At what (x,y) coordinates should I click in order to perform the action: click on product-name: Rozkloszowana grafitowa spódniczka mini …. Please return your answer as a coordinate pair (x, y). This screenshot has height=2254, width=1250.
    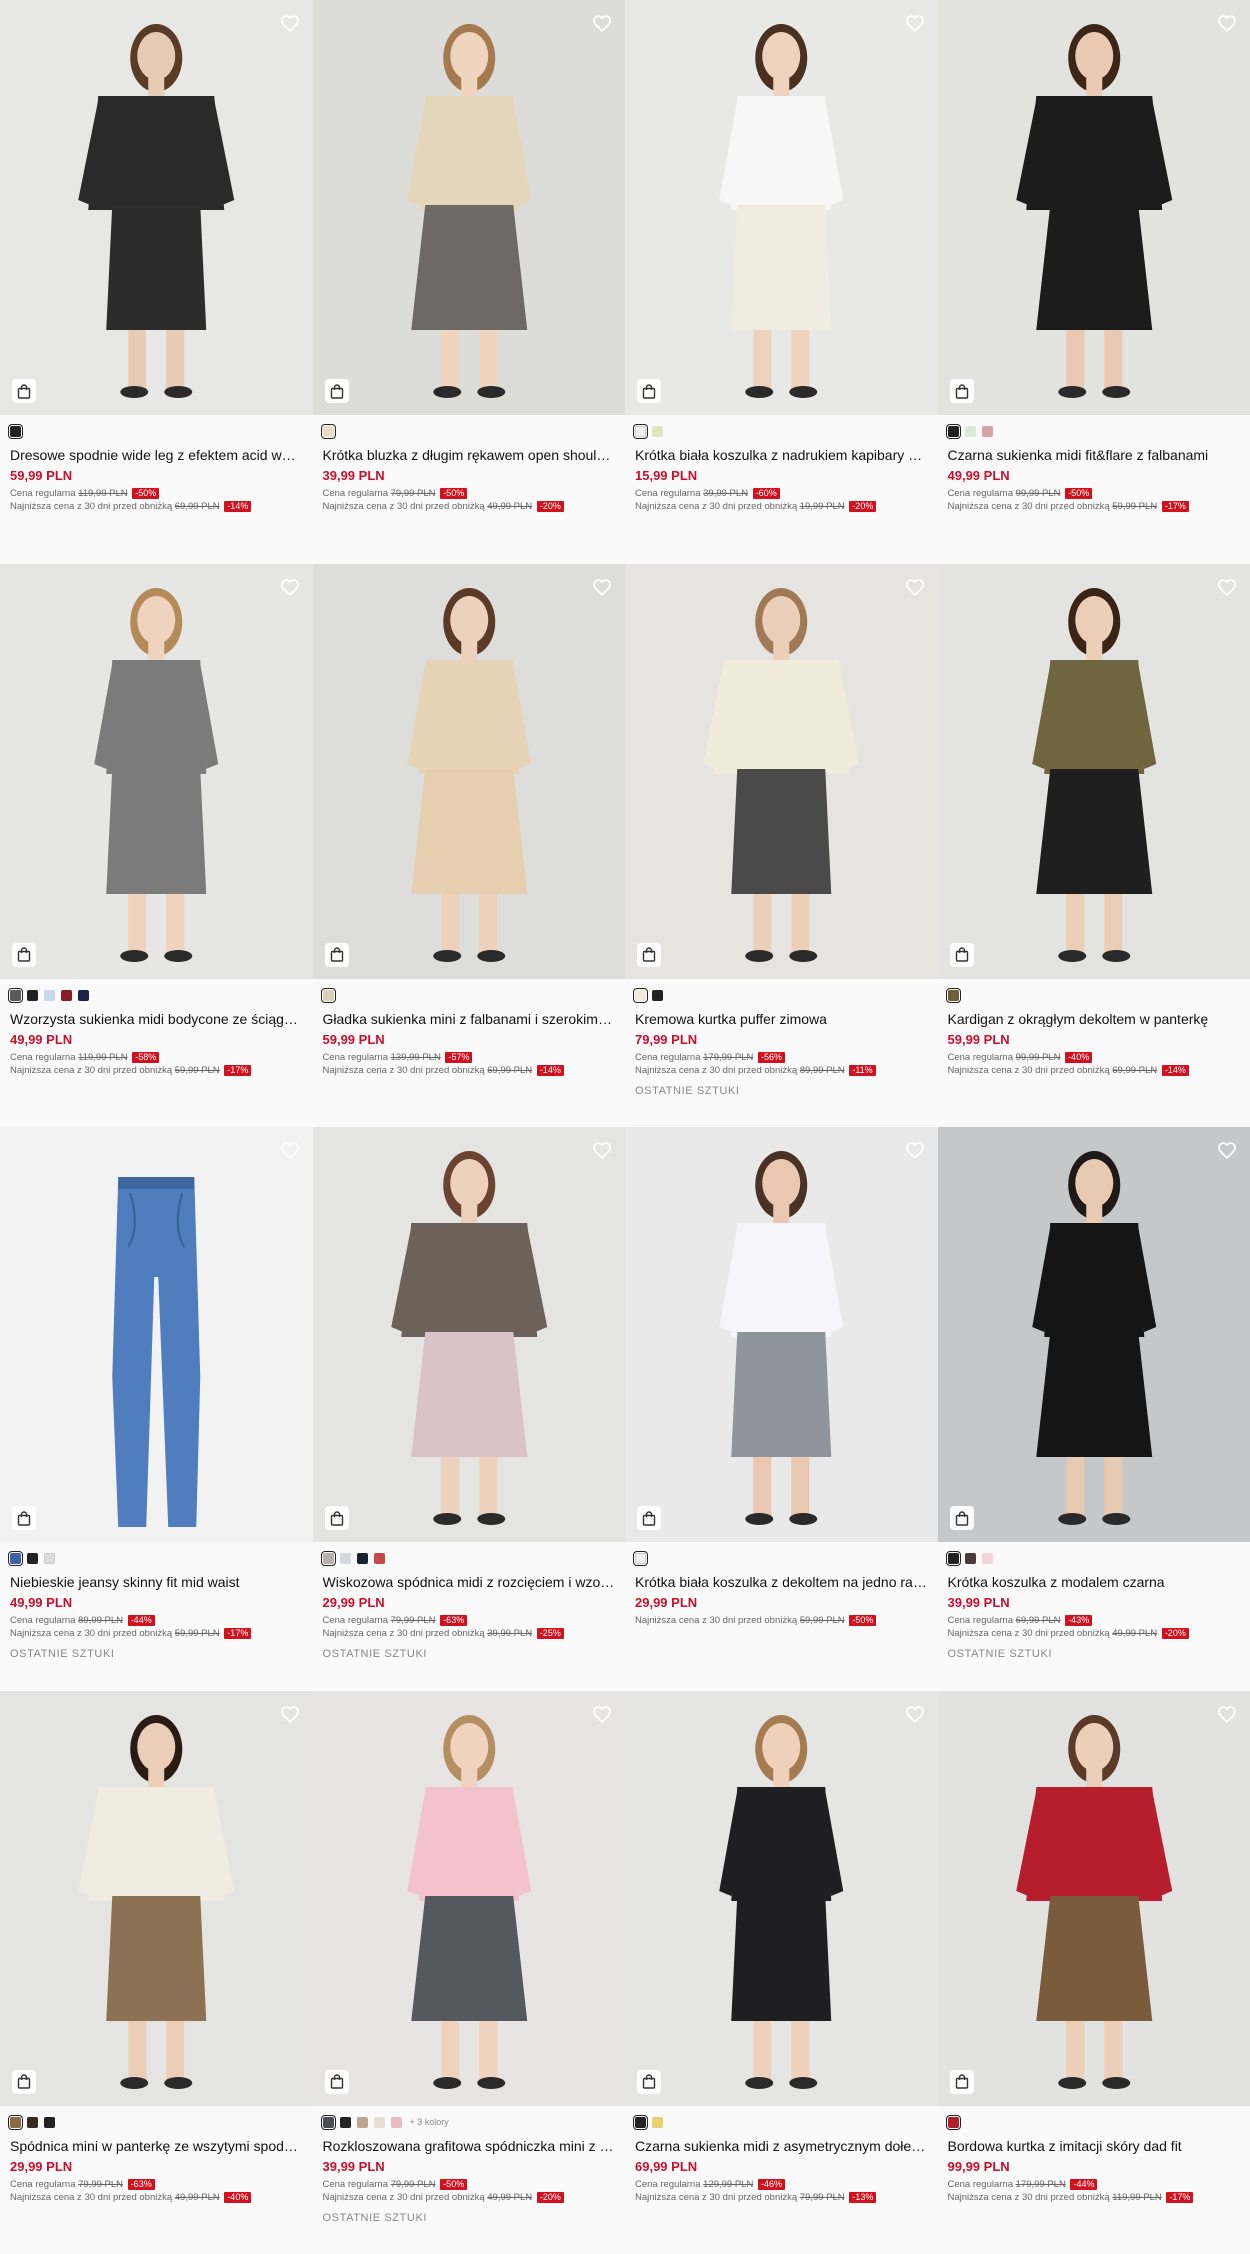
    Looking at the image, I should click on (469, 2146).